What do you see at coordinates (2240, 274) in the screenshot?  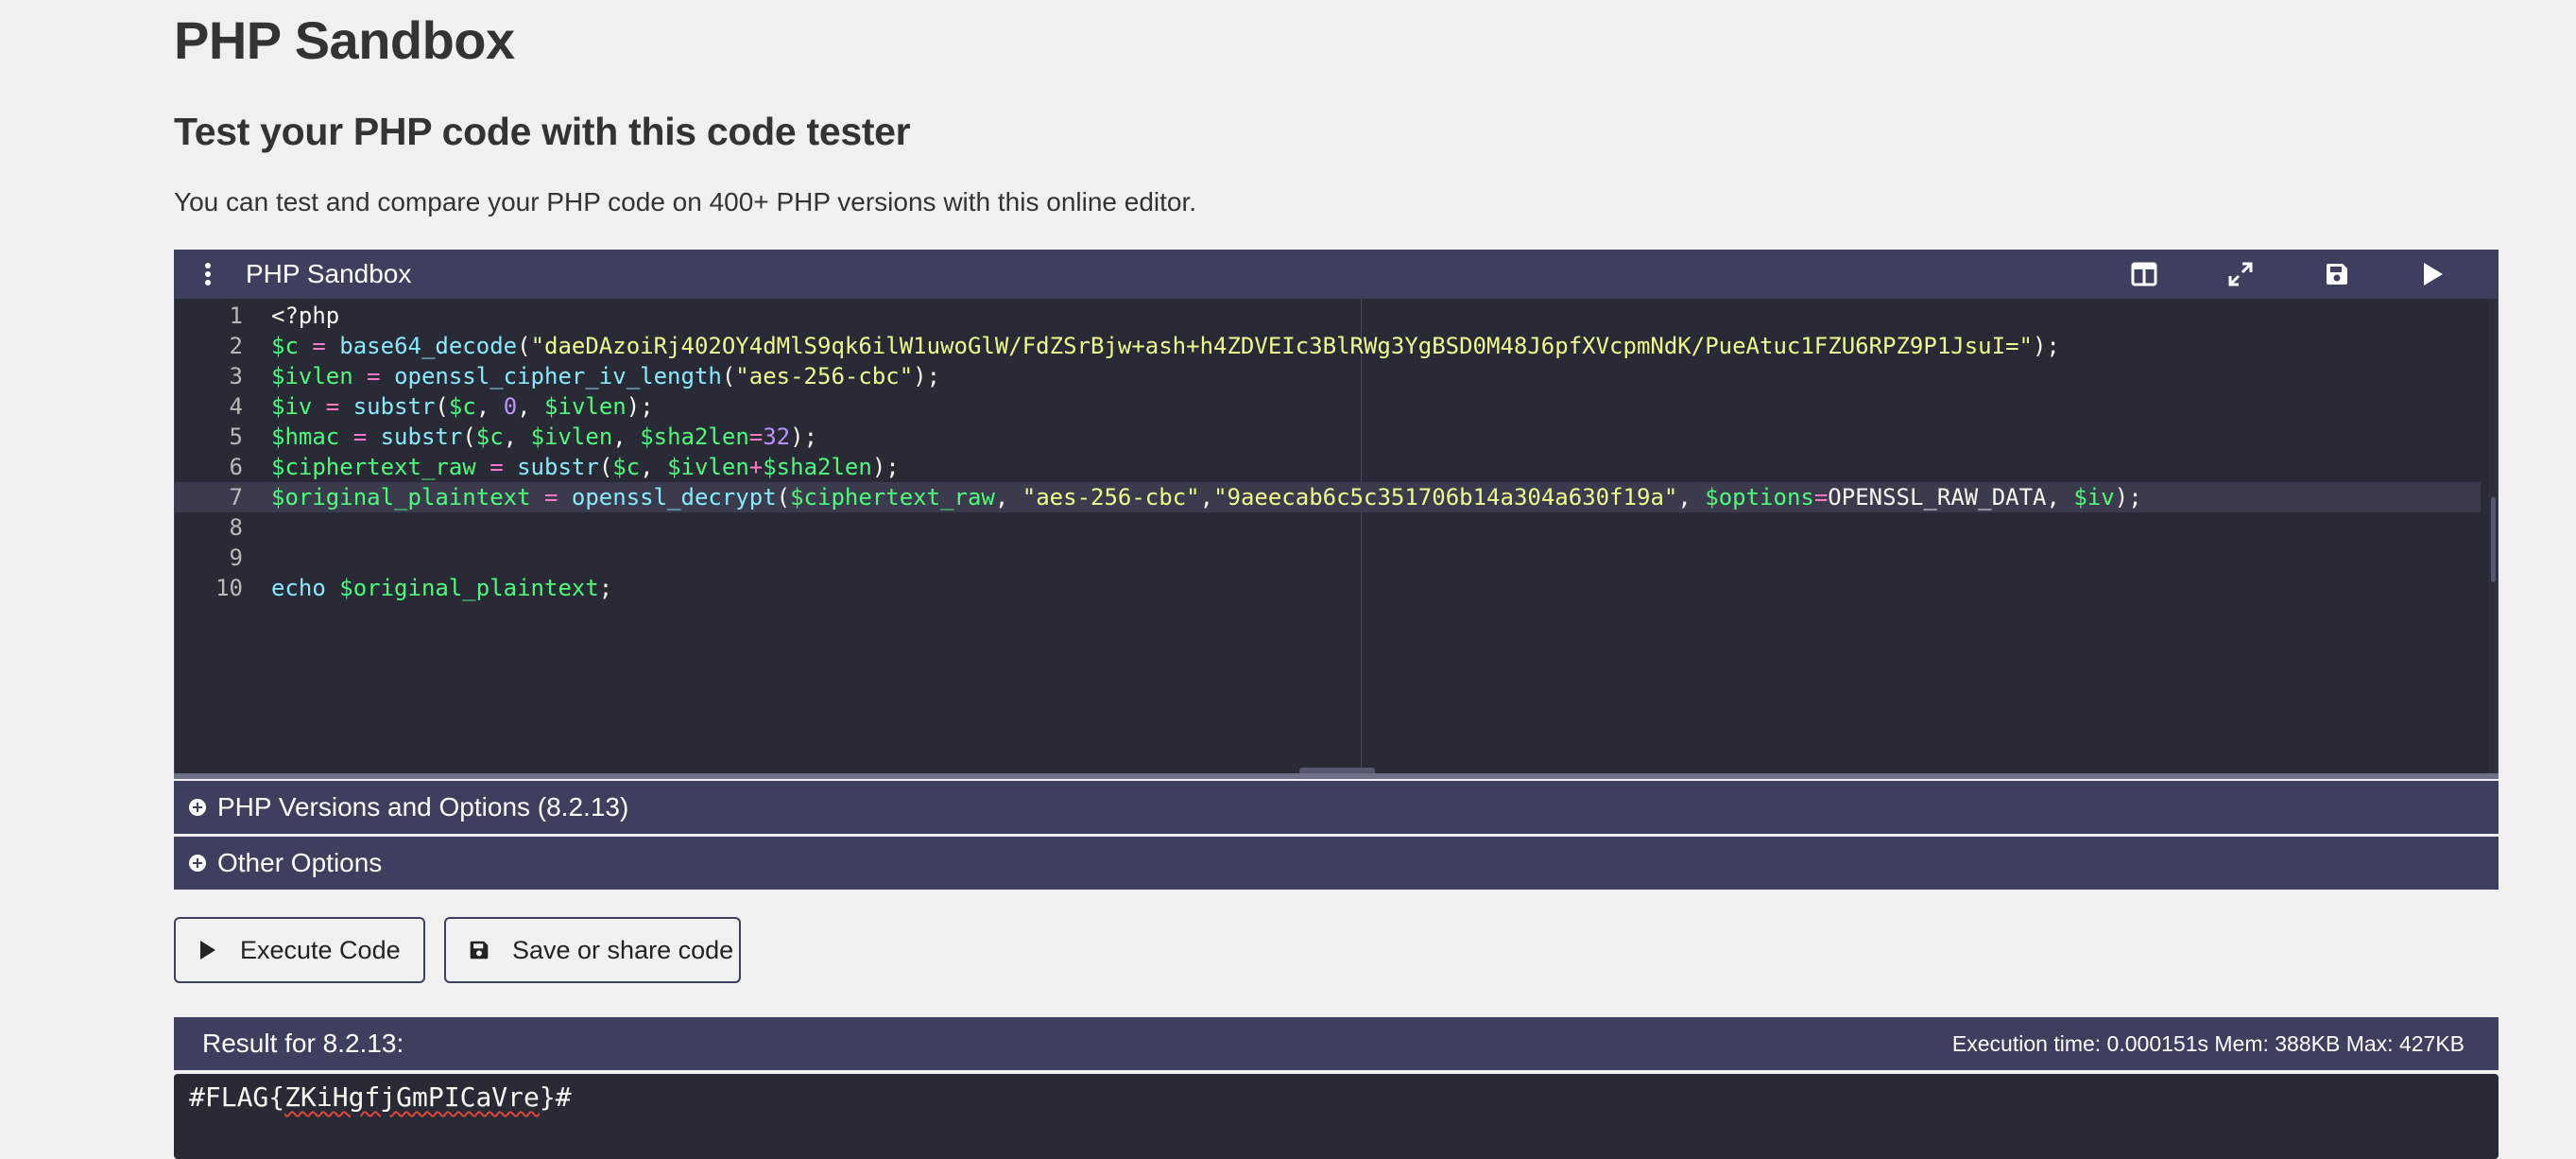 I see `expand-icon` at bounding box center [2240, 274].